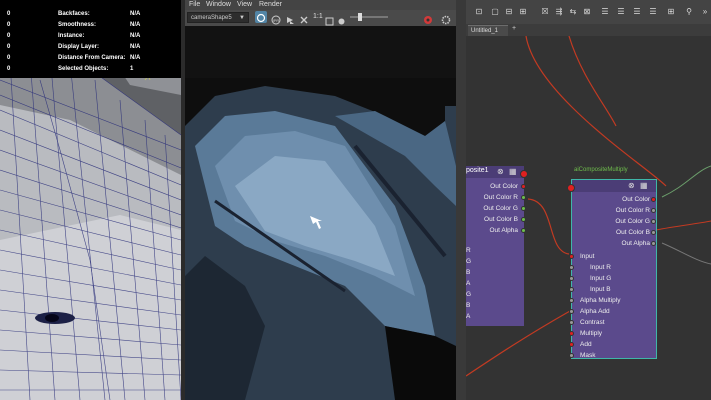 This screenshot has height=400, width=711. What do you see at coordinates (468, 305) in the screenshot?
I see `port-label: B` at bounding box center [468, 305].